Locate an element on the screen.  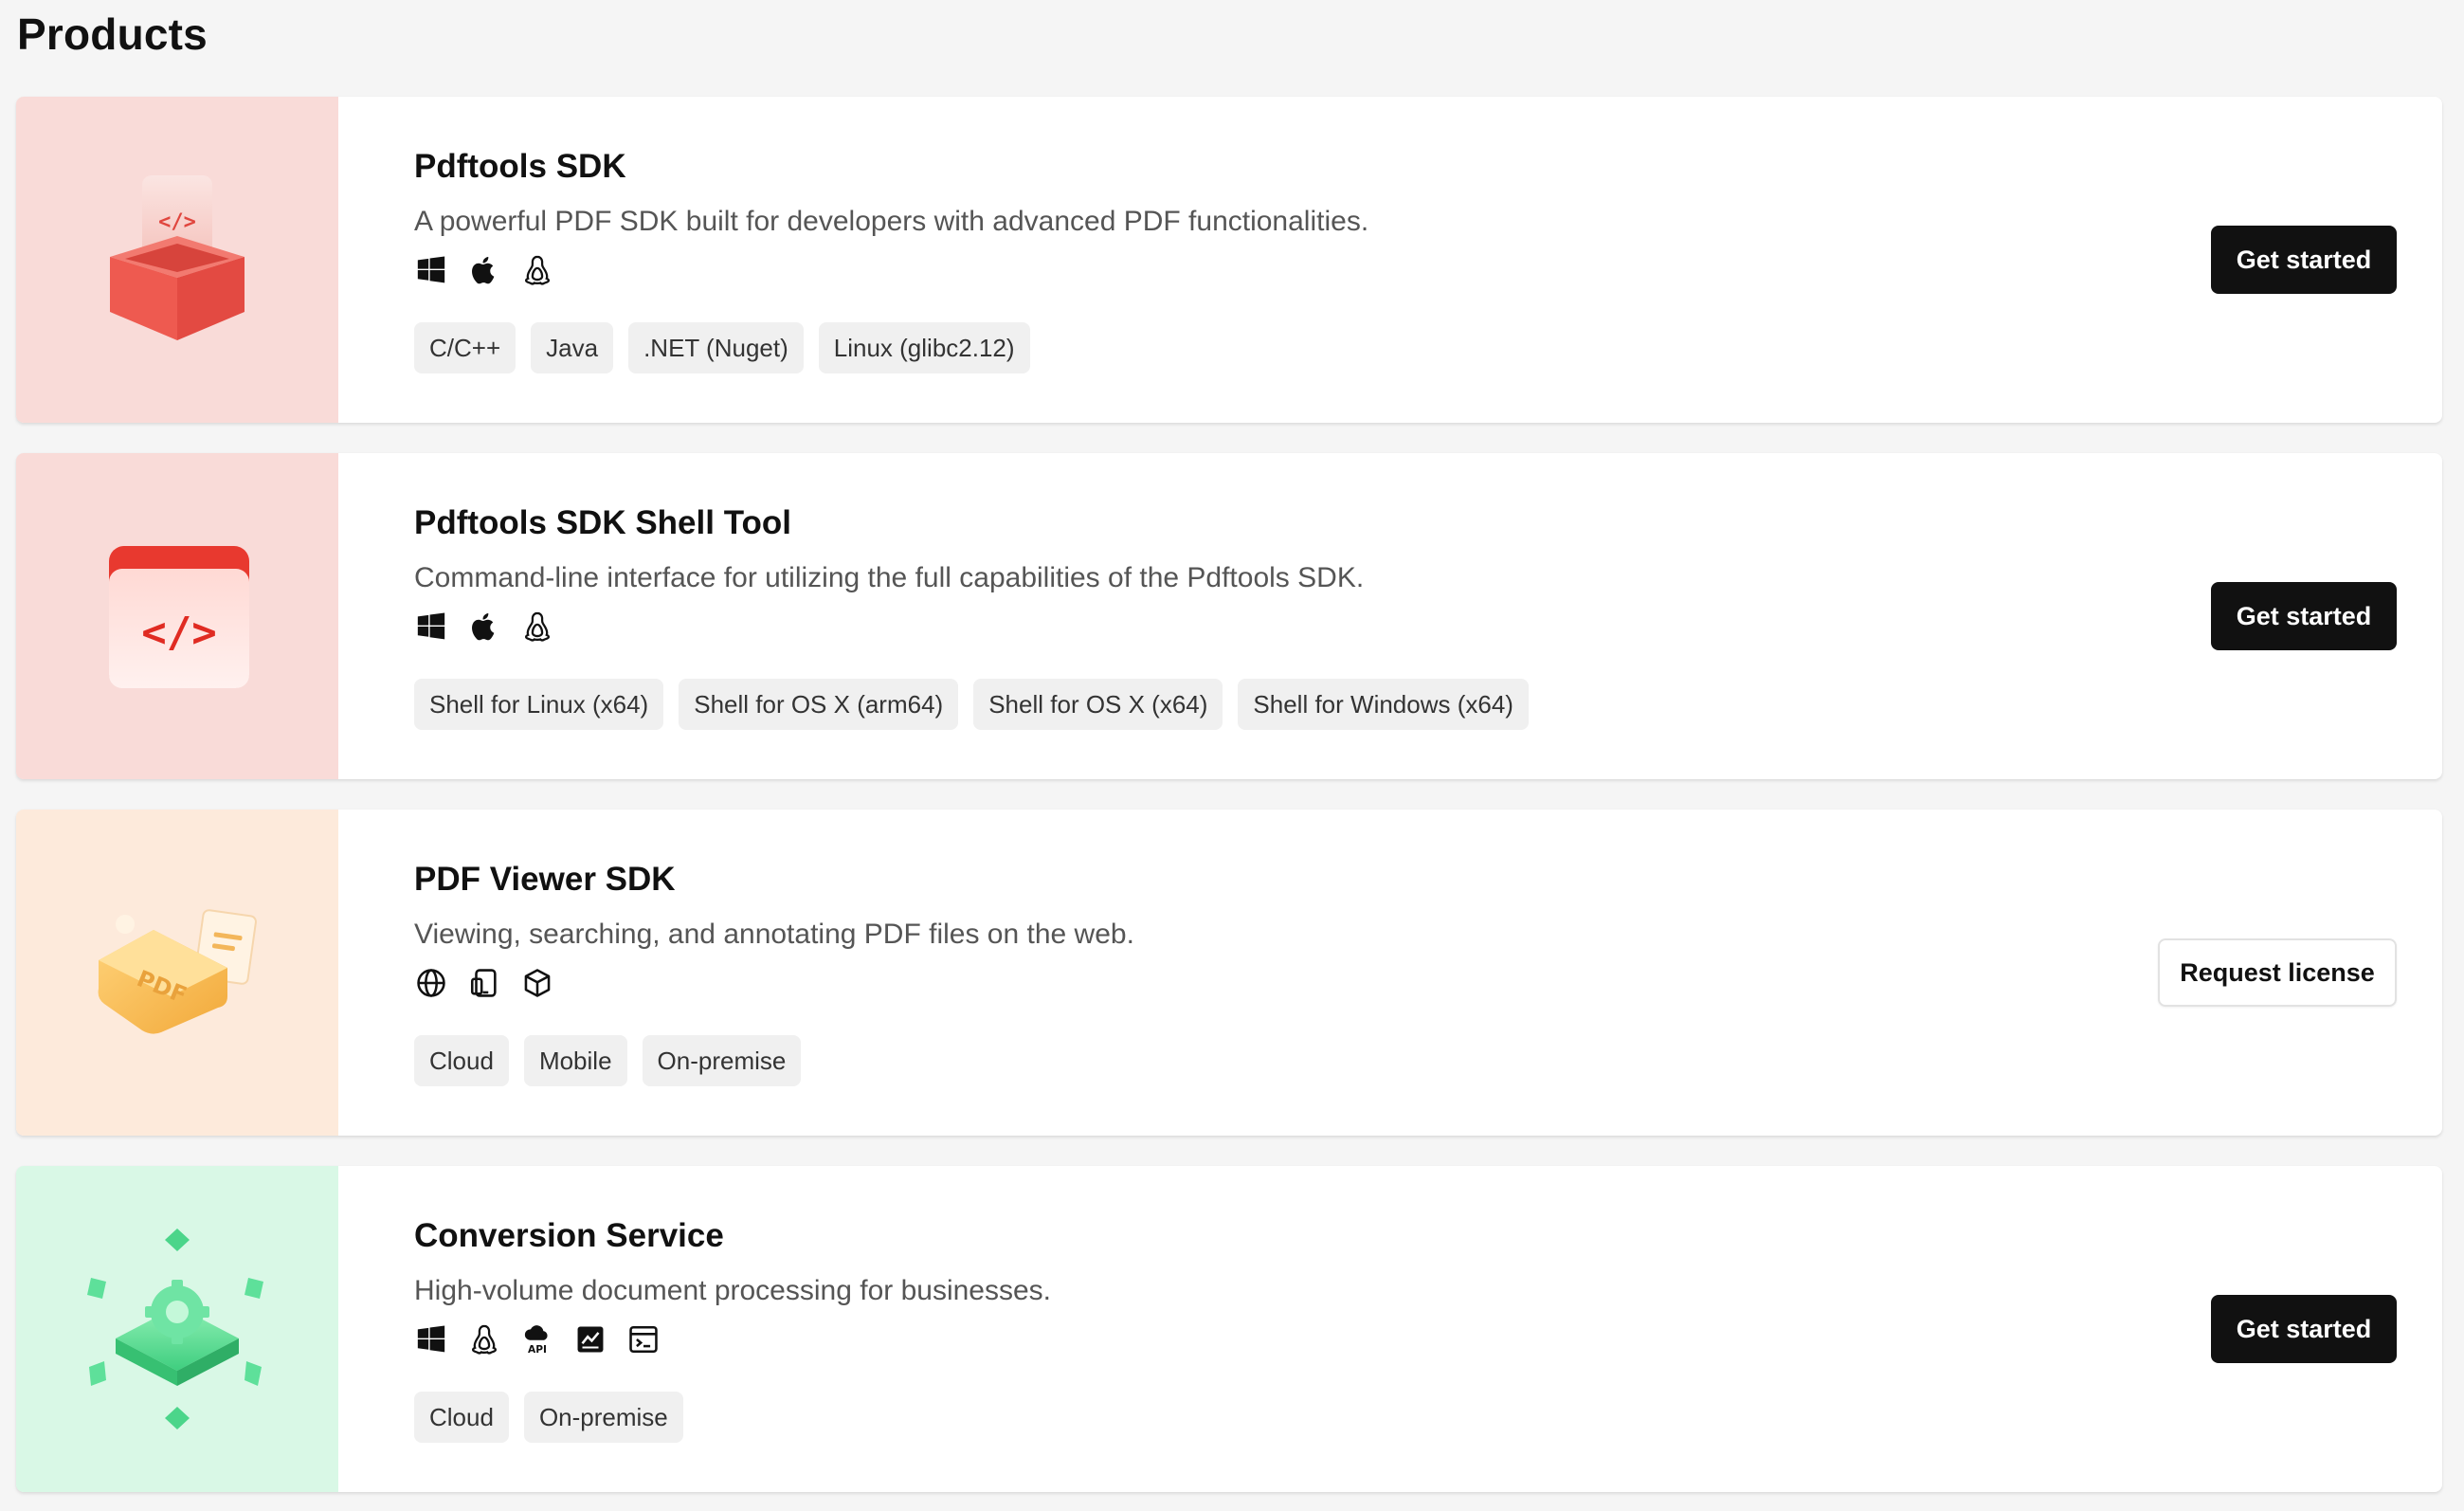
product-thumbnail is located at coordinates (177, 1329).